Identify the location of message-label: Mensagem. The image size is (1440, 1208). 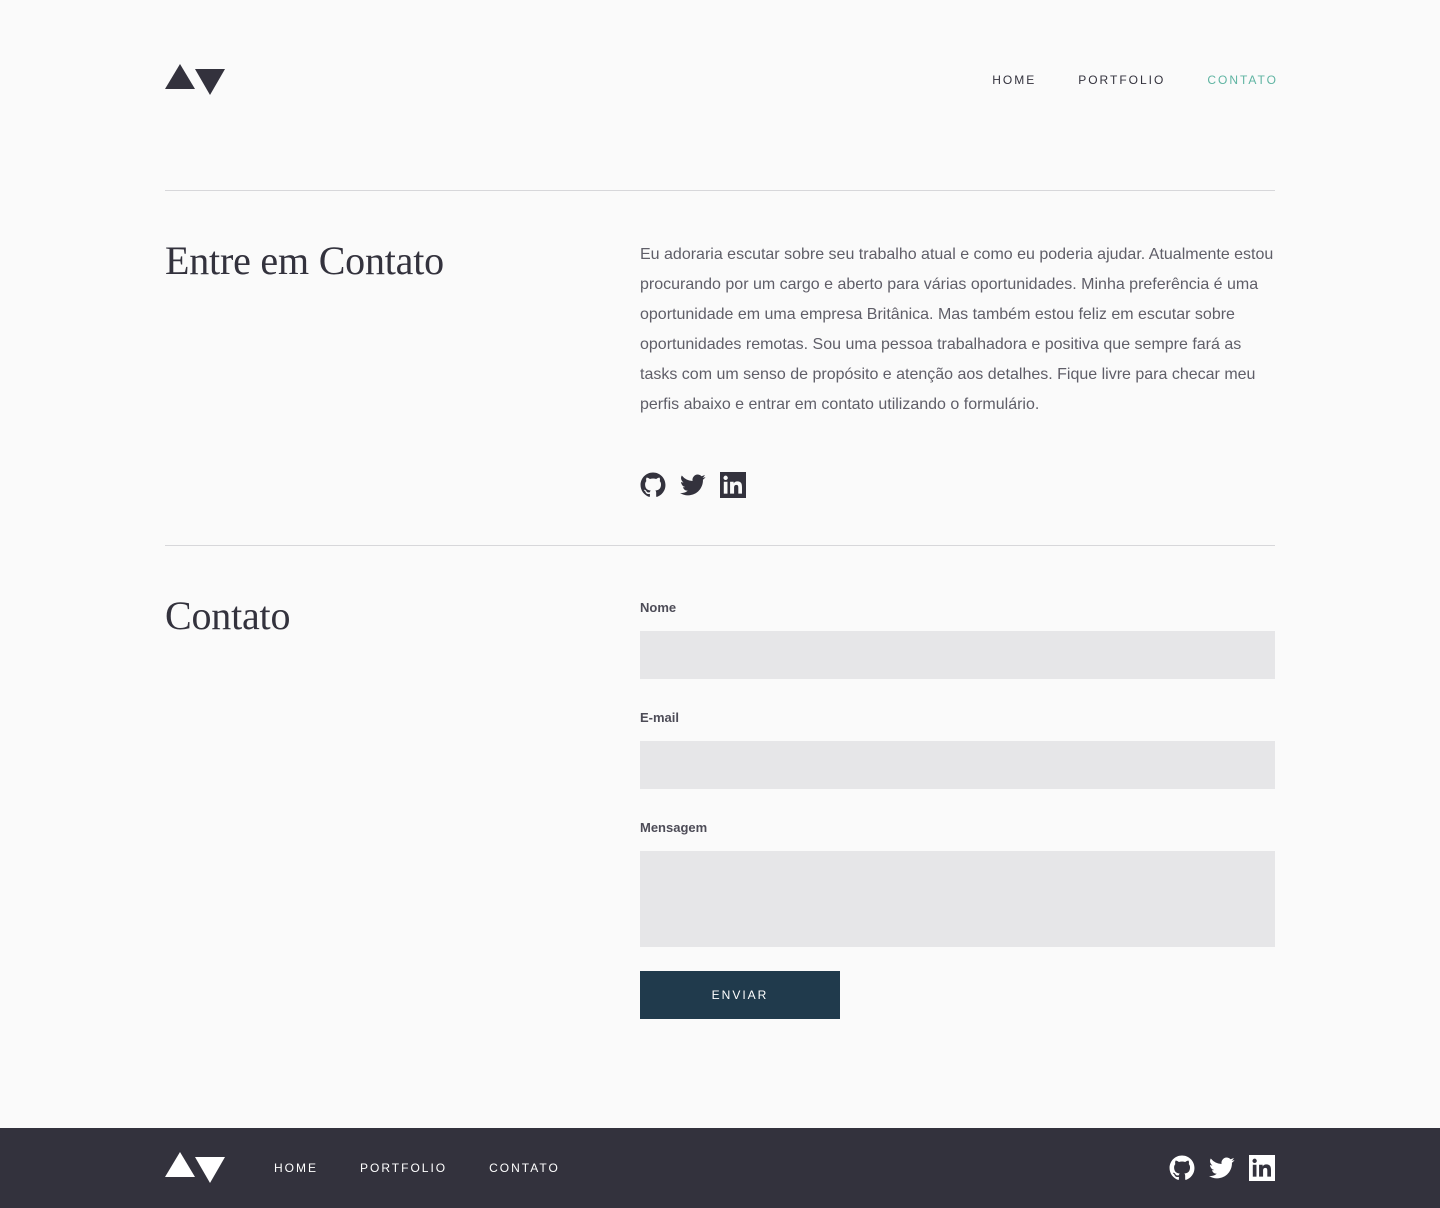
(674, 827).